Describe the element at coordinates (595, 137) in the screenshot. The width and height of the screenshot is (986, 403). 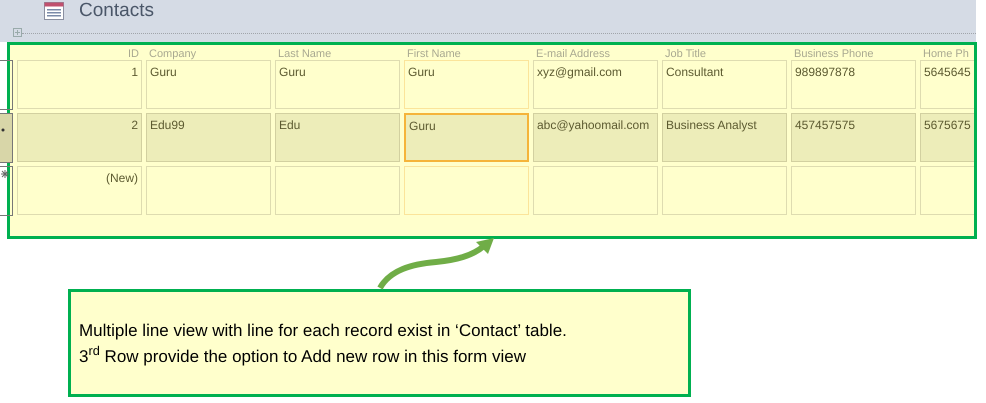
I see `field-box: abc@yahoomail.com` at that location.